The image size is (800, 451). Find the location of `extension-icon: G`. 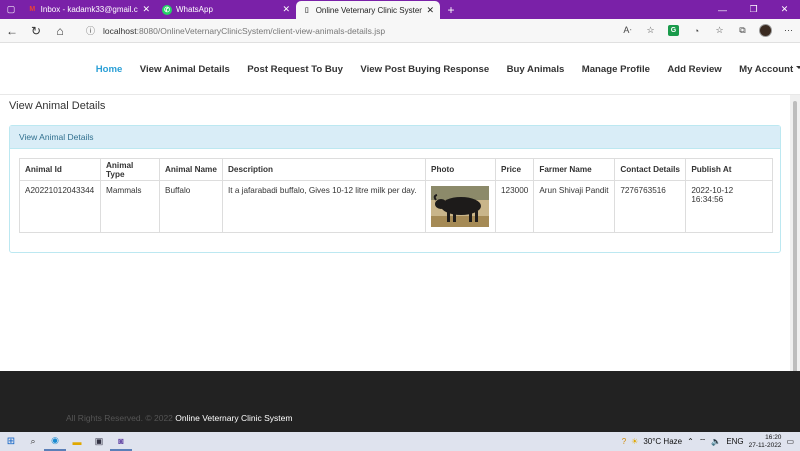

extension-icon: G is located at coordinates (673, 31).